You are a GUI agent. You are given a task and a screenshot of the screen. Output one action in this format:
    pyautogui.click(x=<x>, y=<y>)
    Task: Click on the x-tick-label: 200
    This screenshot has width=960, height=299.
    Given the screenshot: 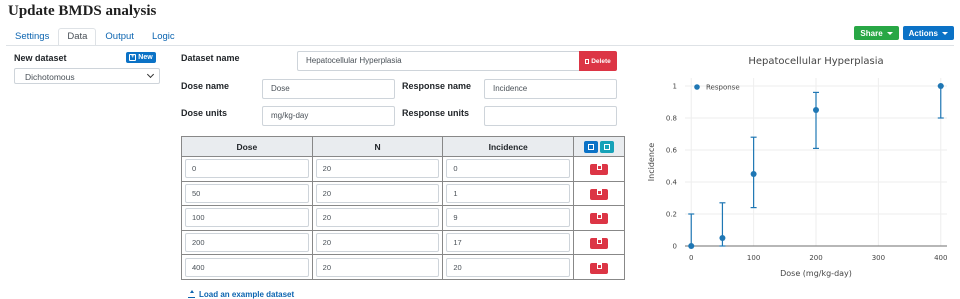 What is the action you would take?
    pyautogui.click(x=815, y=258)
    